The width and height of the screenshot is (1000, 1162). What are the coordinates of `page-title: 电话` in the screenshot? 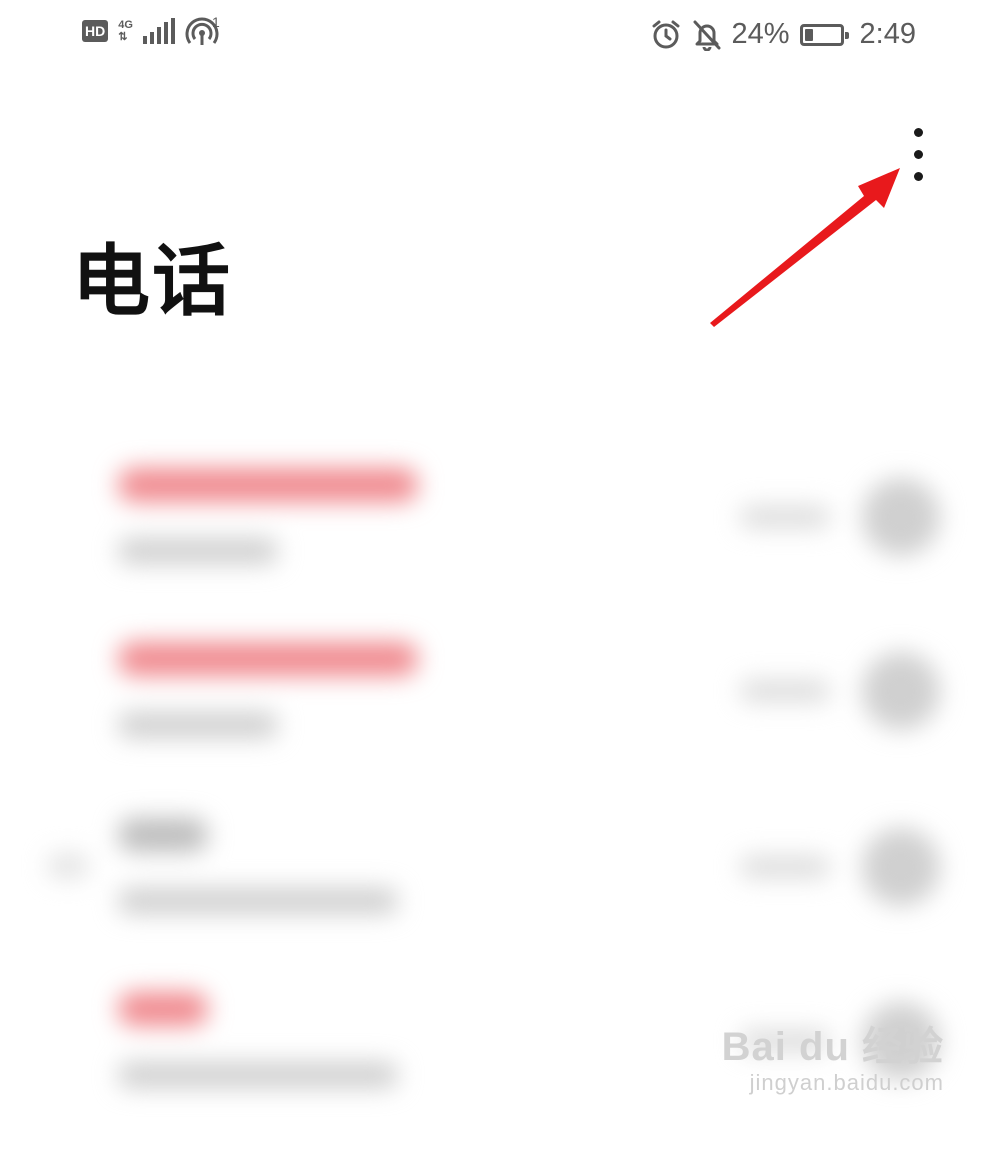 It's located at (152, 282).